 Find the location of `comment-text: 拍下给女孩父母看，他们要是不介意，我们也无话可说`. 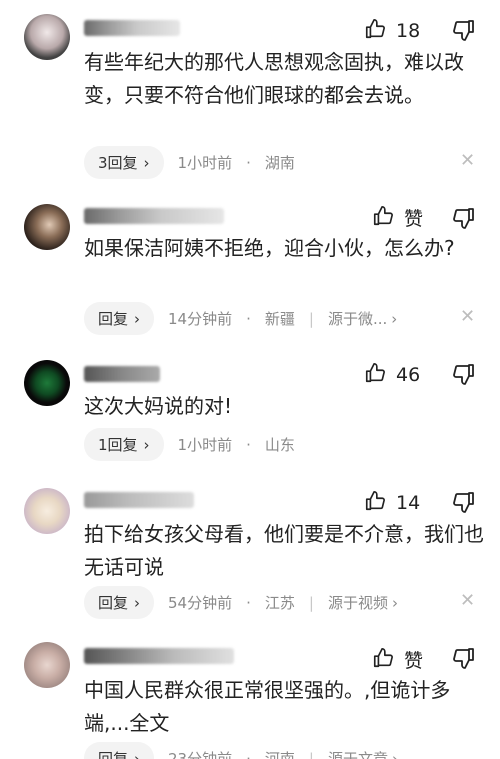

comment-text: 拍下给女孩父母看，他们要是不介意，我们也无话可说 is located at coordinates (284, 550).